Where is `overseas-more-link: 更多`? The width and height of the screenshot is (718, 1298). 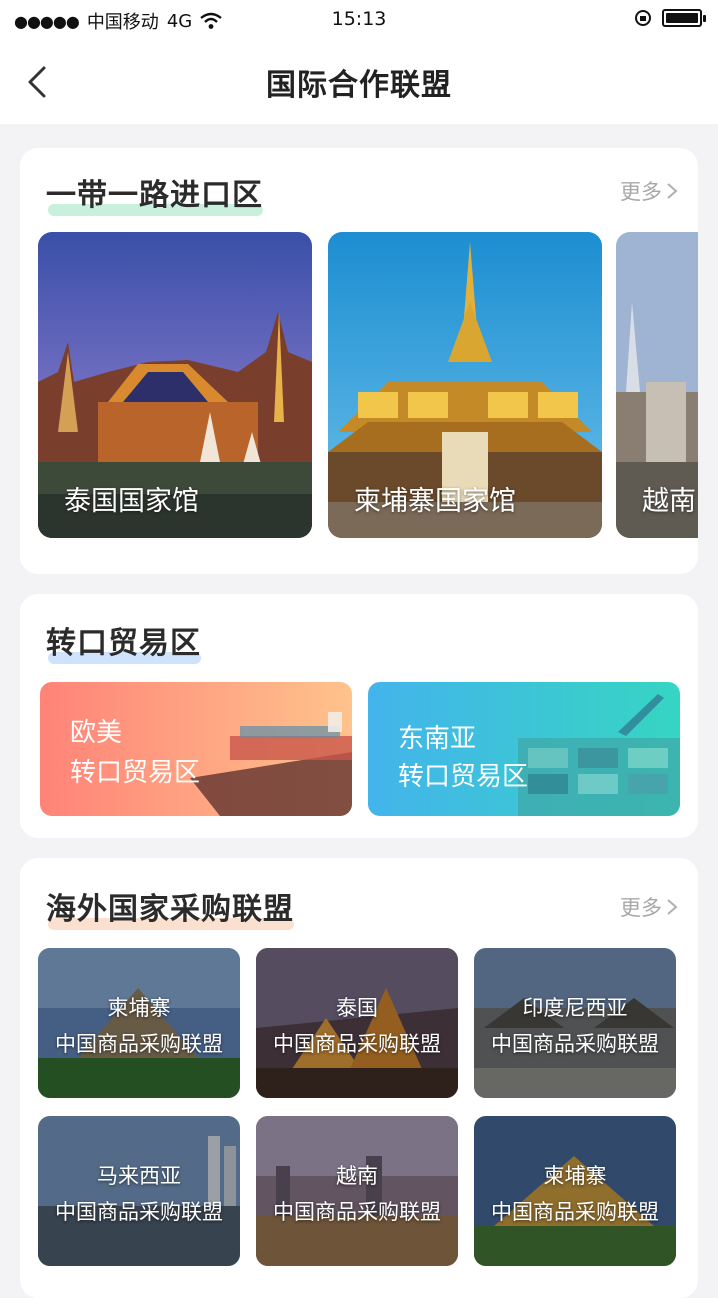 overseas-more-link: 更多 is located at coordinates (649, 907).